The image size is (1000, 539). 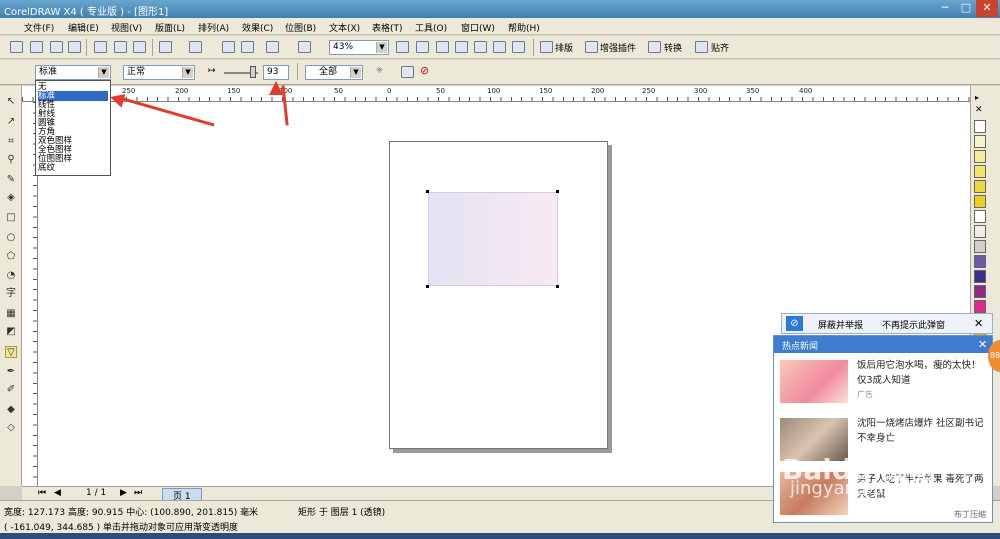 What do you see at coordinates (11, 238) in the screenshot?
I see `ellipse-tool-icon: ○` at bounding box center [11, 238].